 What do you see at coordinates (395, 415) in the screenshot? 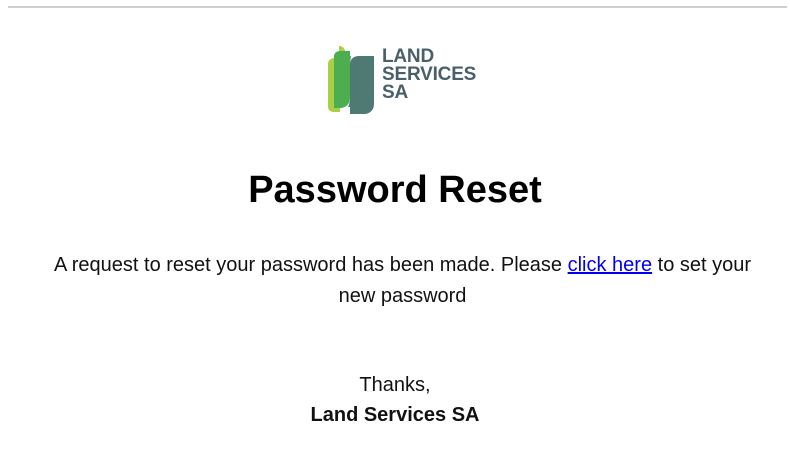
I see `signature: Land Services SA` at bounding box center [395, 415].